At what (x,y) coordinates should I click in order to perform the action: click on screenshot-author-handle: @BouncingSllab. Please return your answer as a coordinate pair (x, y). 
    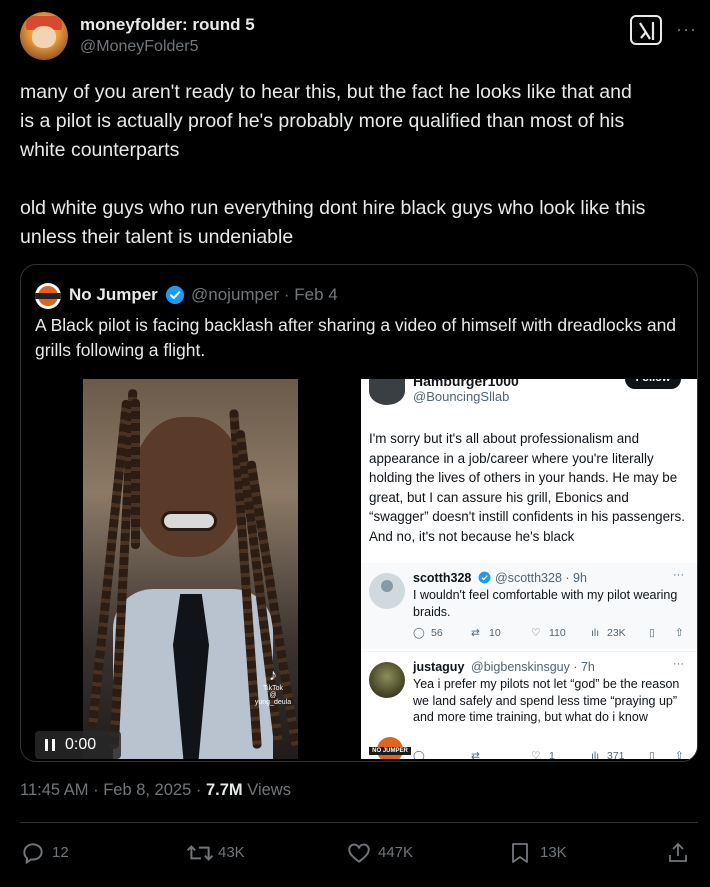
    Looking at the image, I should click on (461, 396).